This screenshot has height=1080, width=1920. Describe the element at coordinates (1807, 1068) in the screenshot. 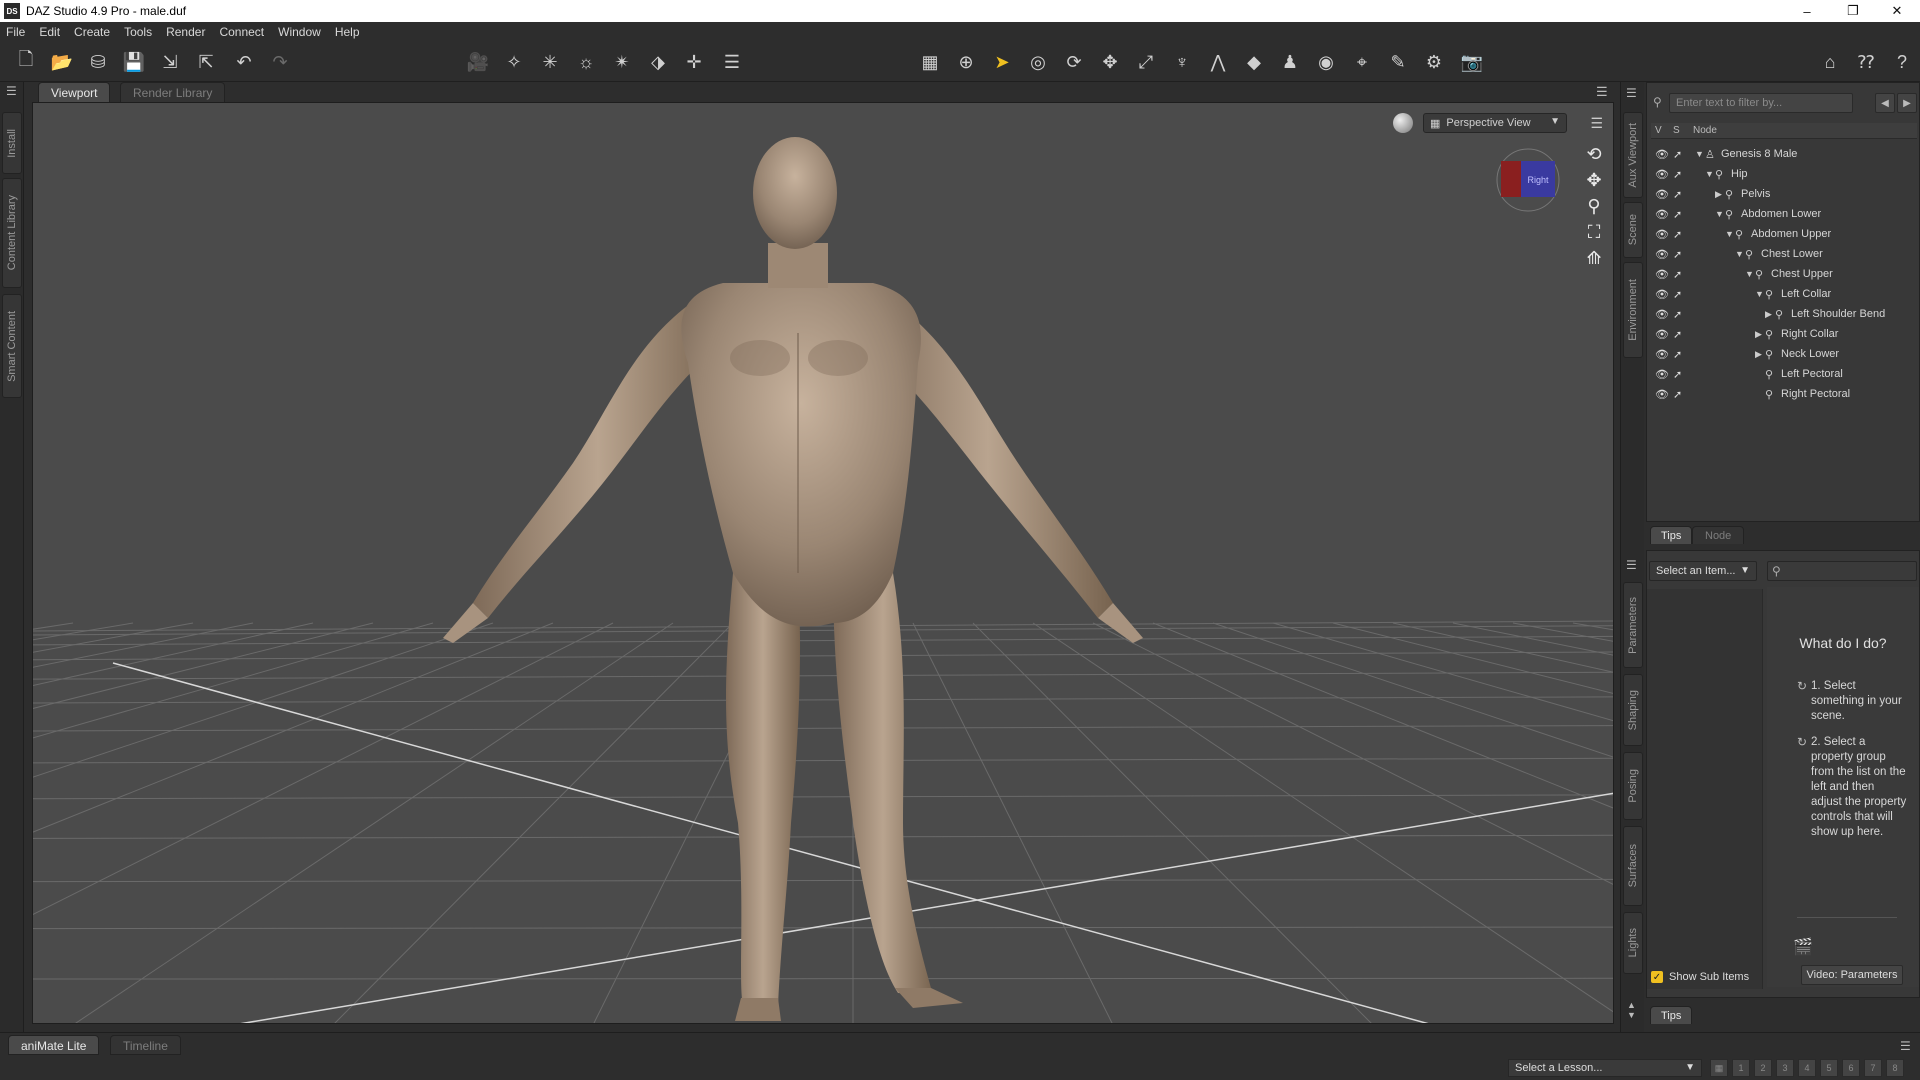

I see `lesson-page-button: 4` at that location.